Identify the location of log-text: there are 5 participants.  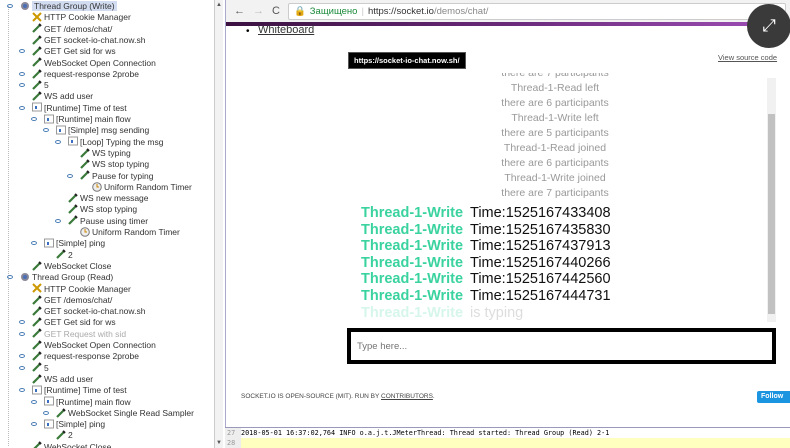
(555, 133).